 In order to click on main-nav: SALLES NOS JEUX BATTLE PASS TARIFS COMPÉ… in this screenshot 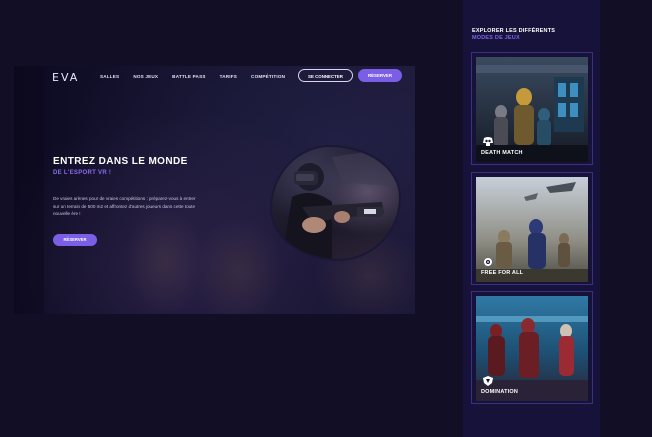, I will do `click(199, 76)`.